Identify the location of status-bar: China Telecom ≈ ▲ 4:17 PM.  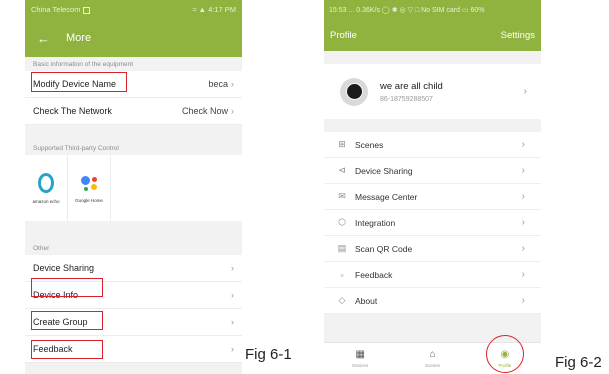
(133, 9).